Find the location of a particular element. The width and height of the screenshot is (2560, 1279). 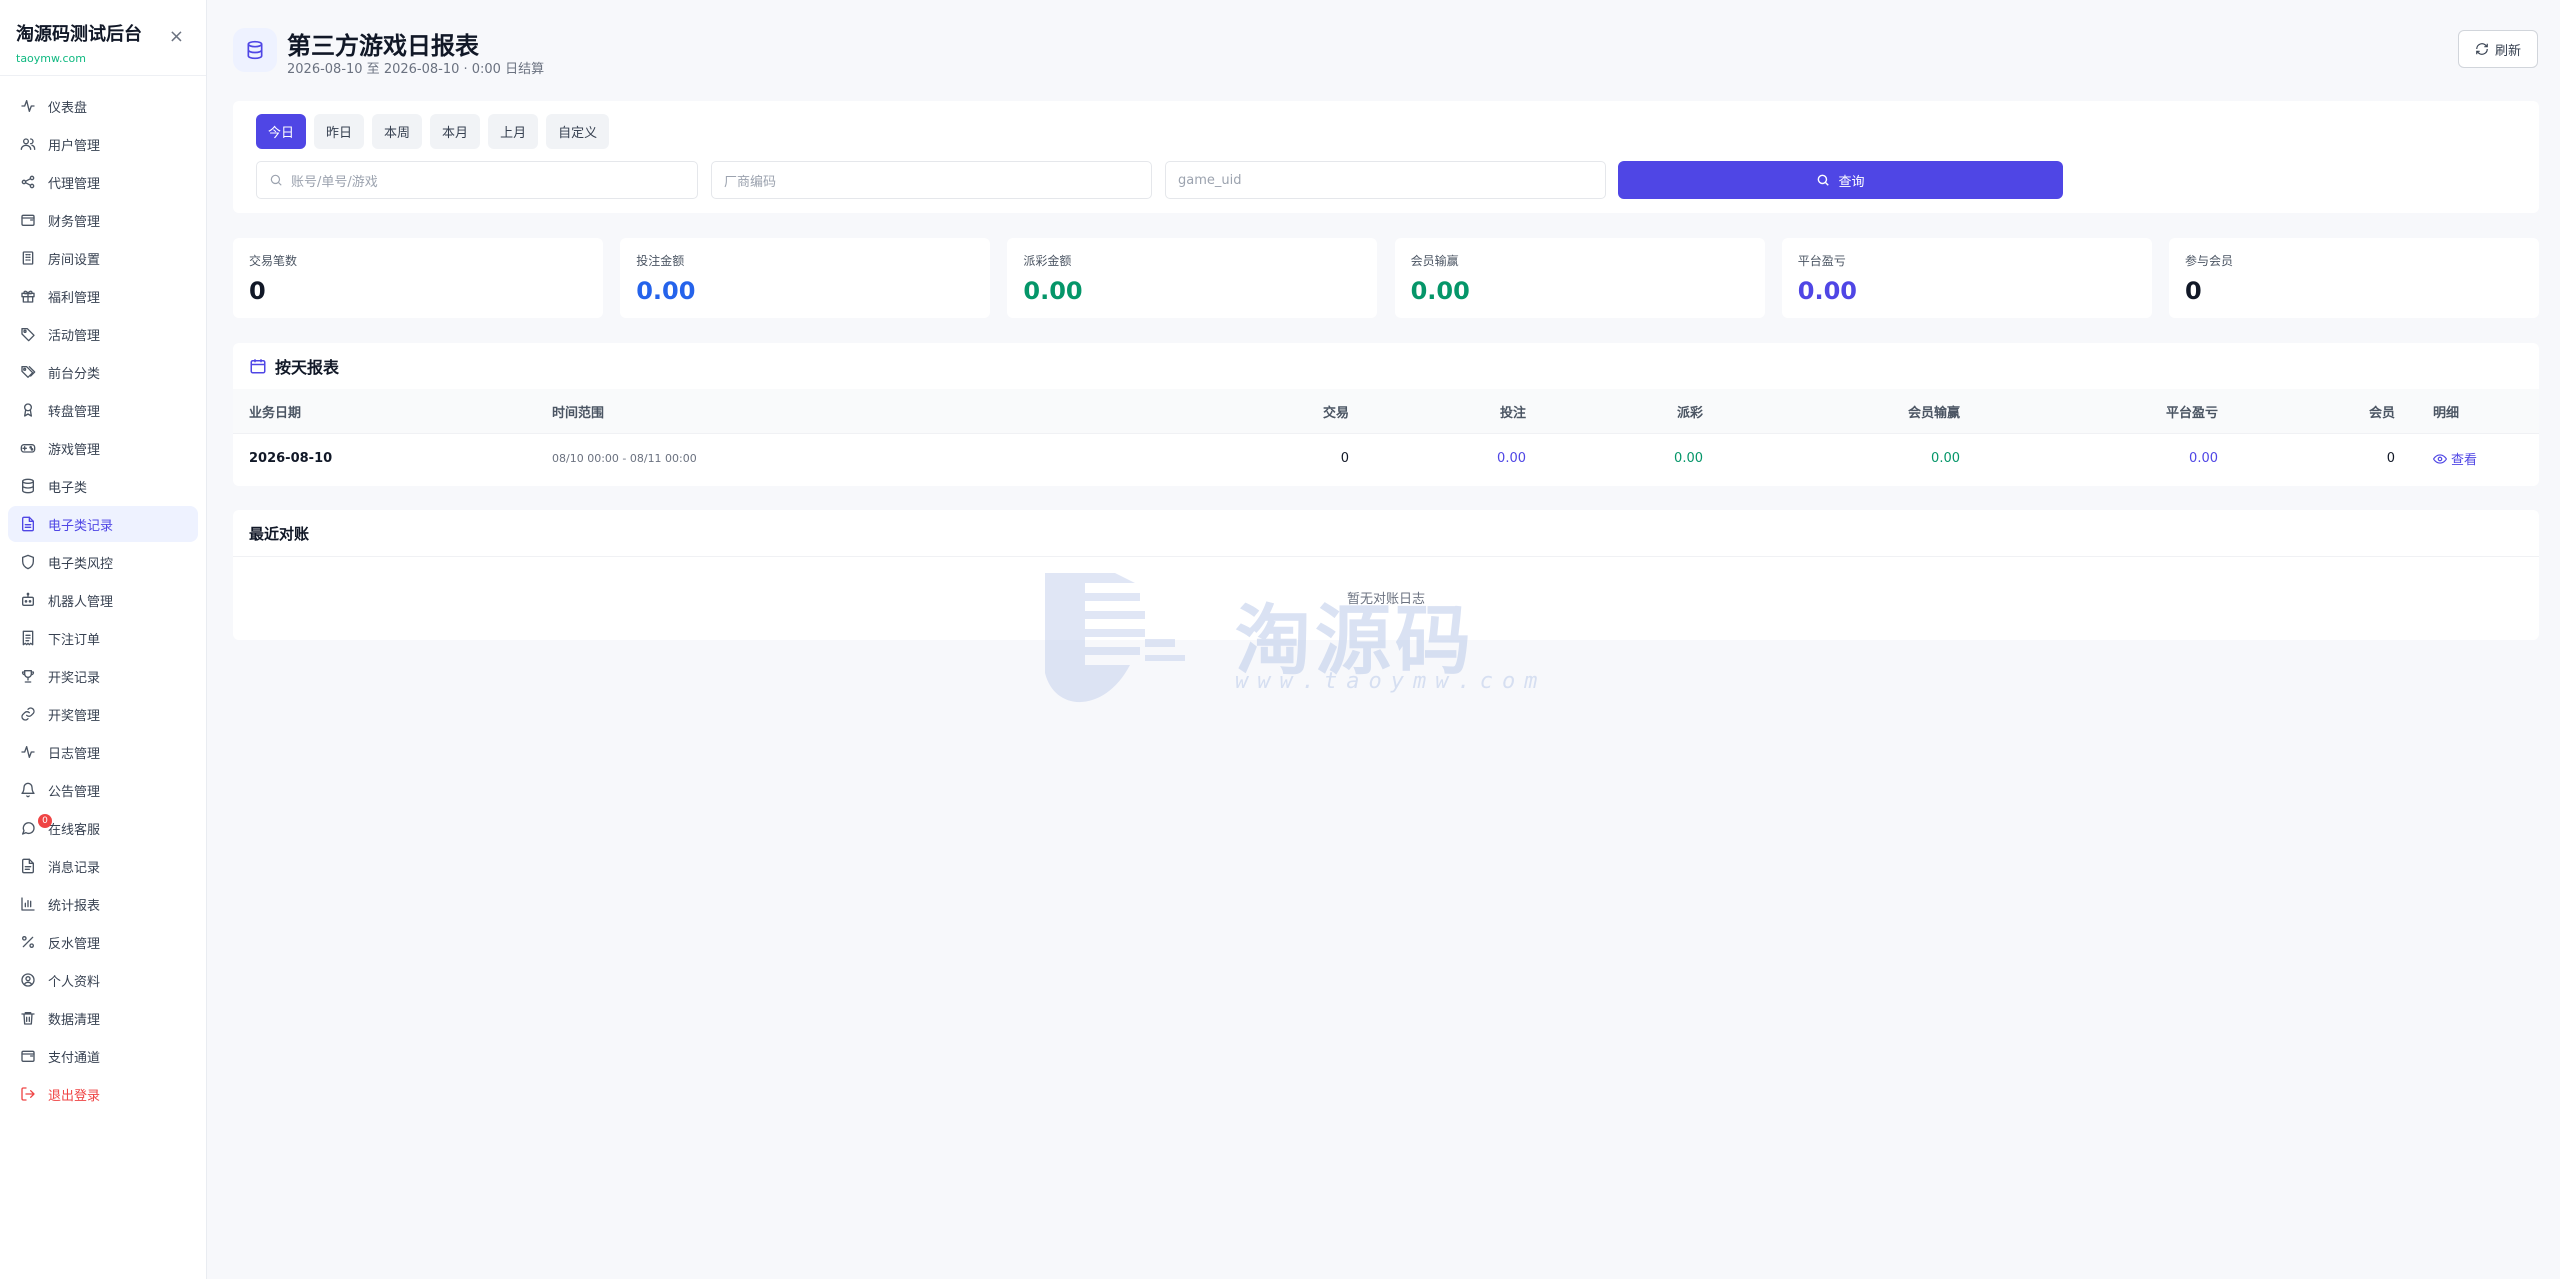

sidebar-item-label: 支付通道 is located at coordinates (74, 1058).